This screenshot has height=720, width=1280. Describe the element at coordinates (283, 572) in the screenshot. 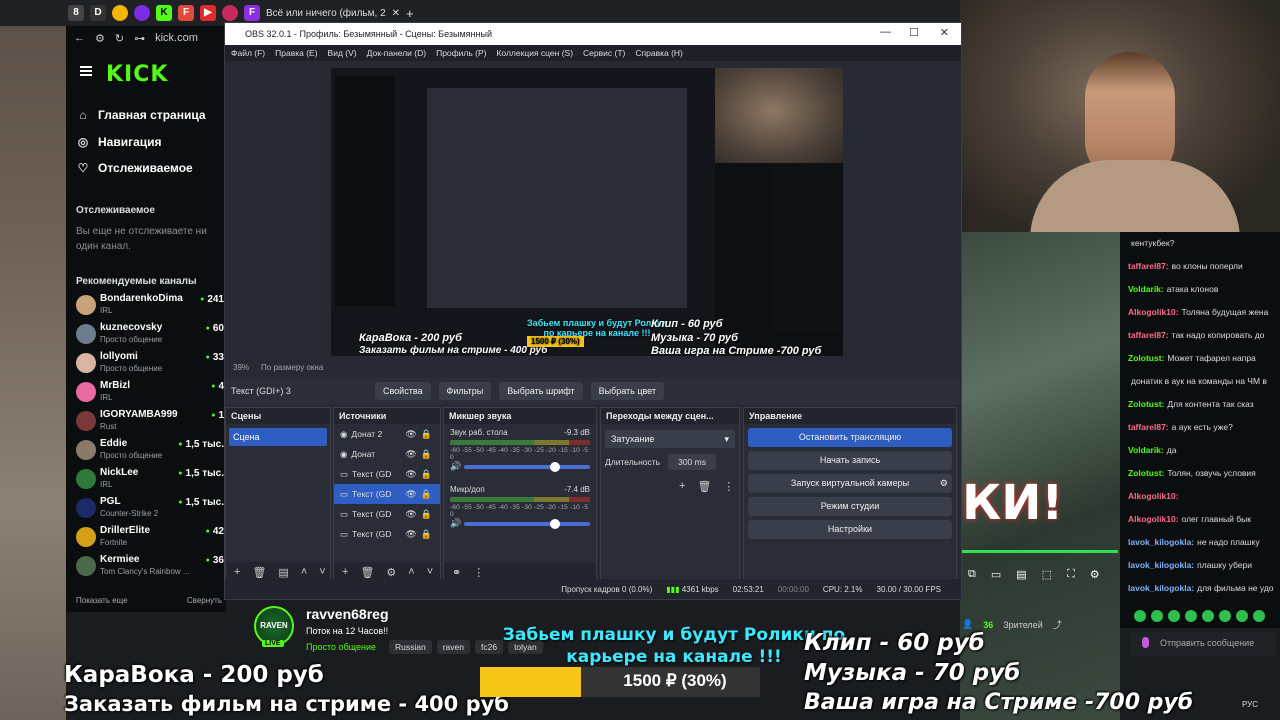

I see `filter-icon: ▤` at that location.